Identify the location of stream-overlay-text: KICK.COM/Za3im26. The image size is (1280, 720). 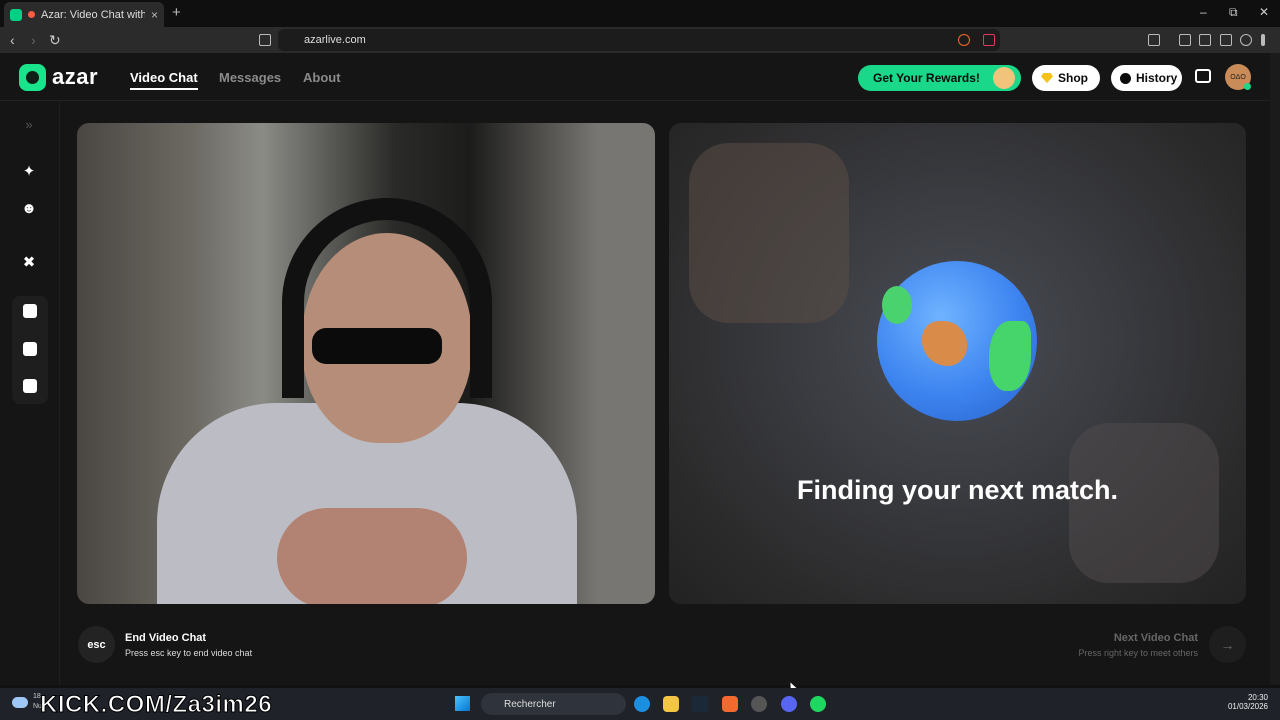
(156, 705).